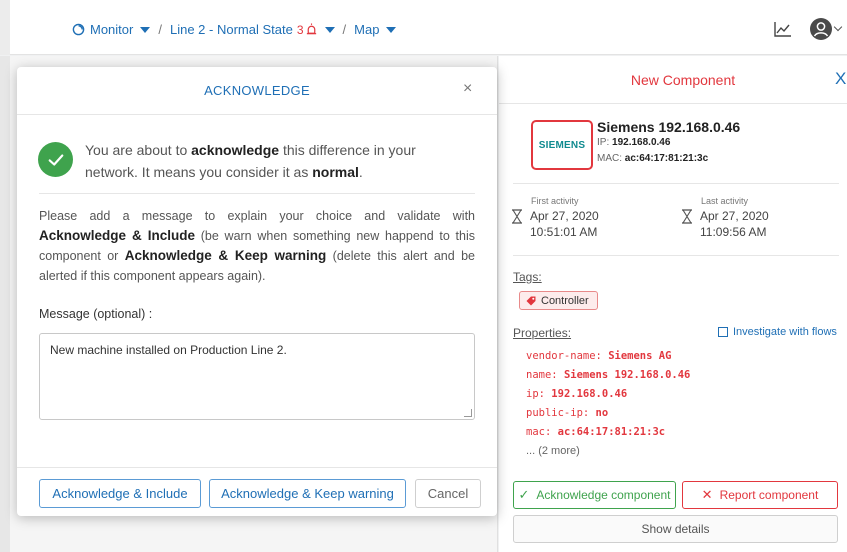 The width and height of the screenshot is (847, 552). What do you see at coordinates (627, 375) in the screenshot?
I see `property-value: Siemens 192.168.0.46` at bounding box center [627, 375].